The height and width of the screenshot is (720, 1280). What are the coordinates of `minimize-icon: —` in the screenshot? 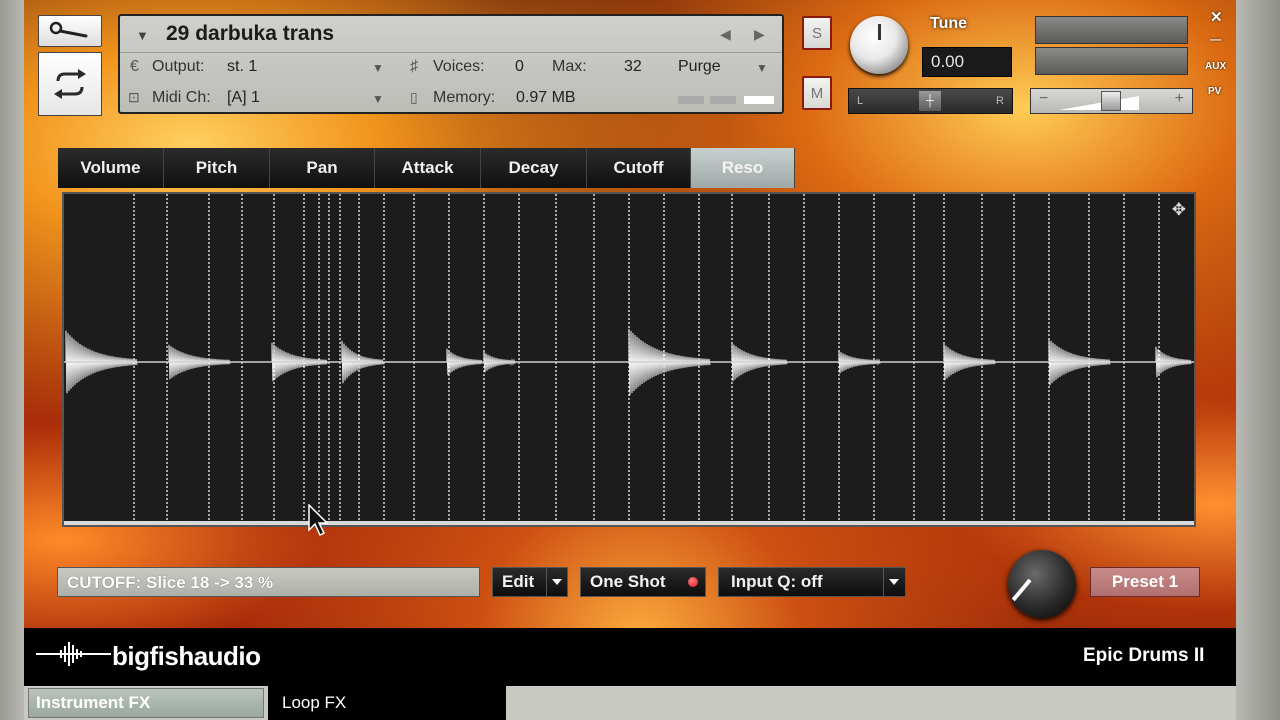 It's located at (1215, 40).